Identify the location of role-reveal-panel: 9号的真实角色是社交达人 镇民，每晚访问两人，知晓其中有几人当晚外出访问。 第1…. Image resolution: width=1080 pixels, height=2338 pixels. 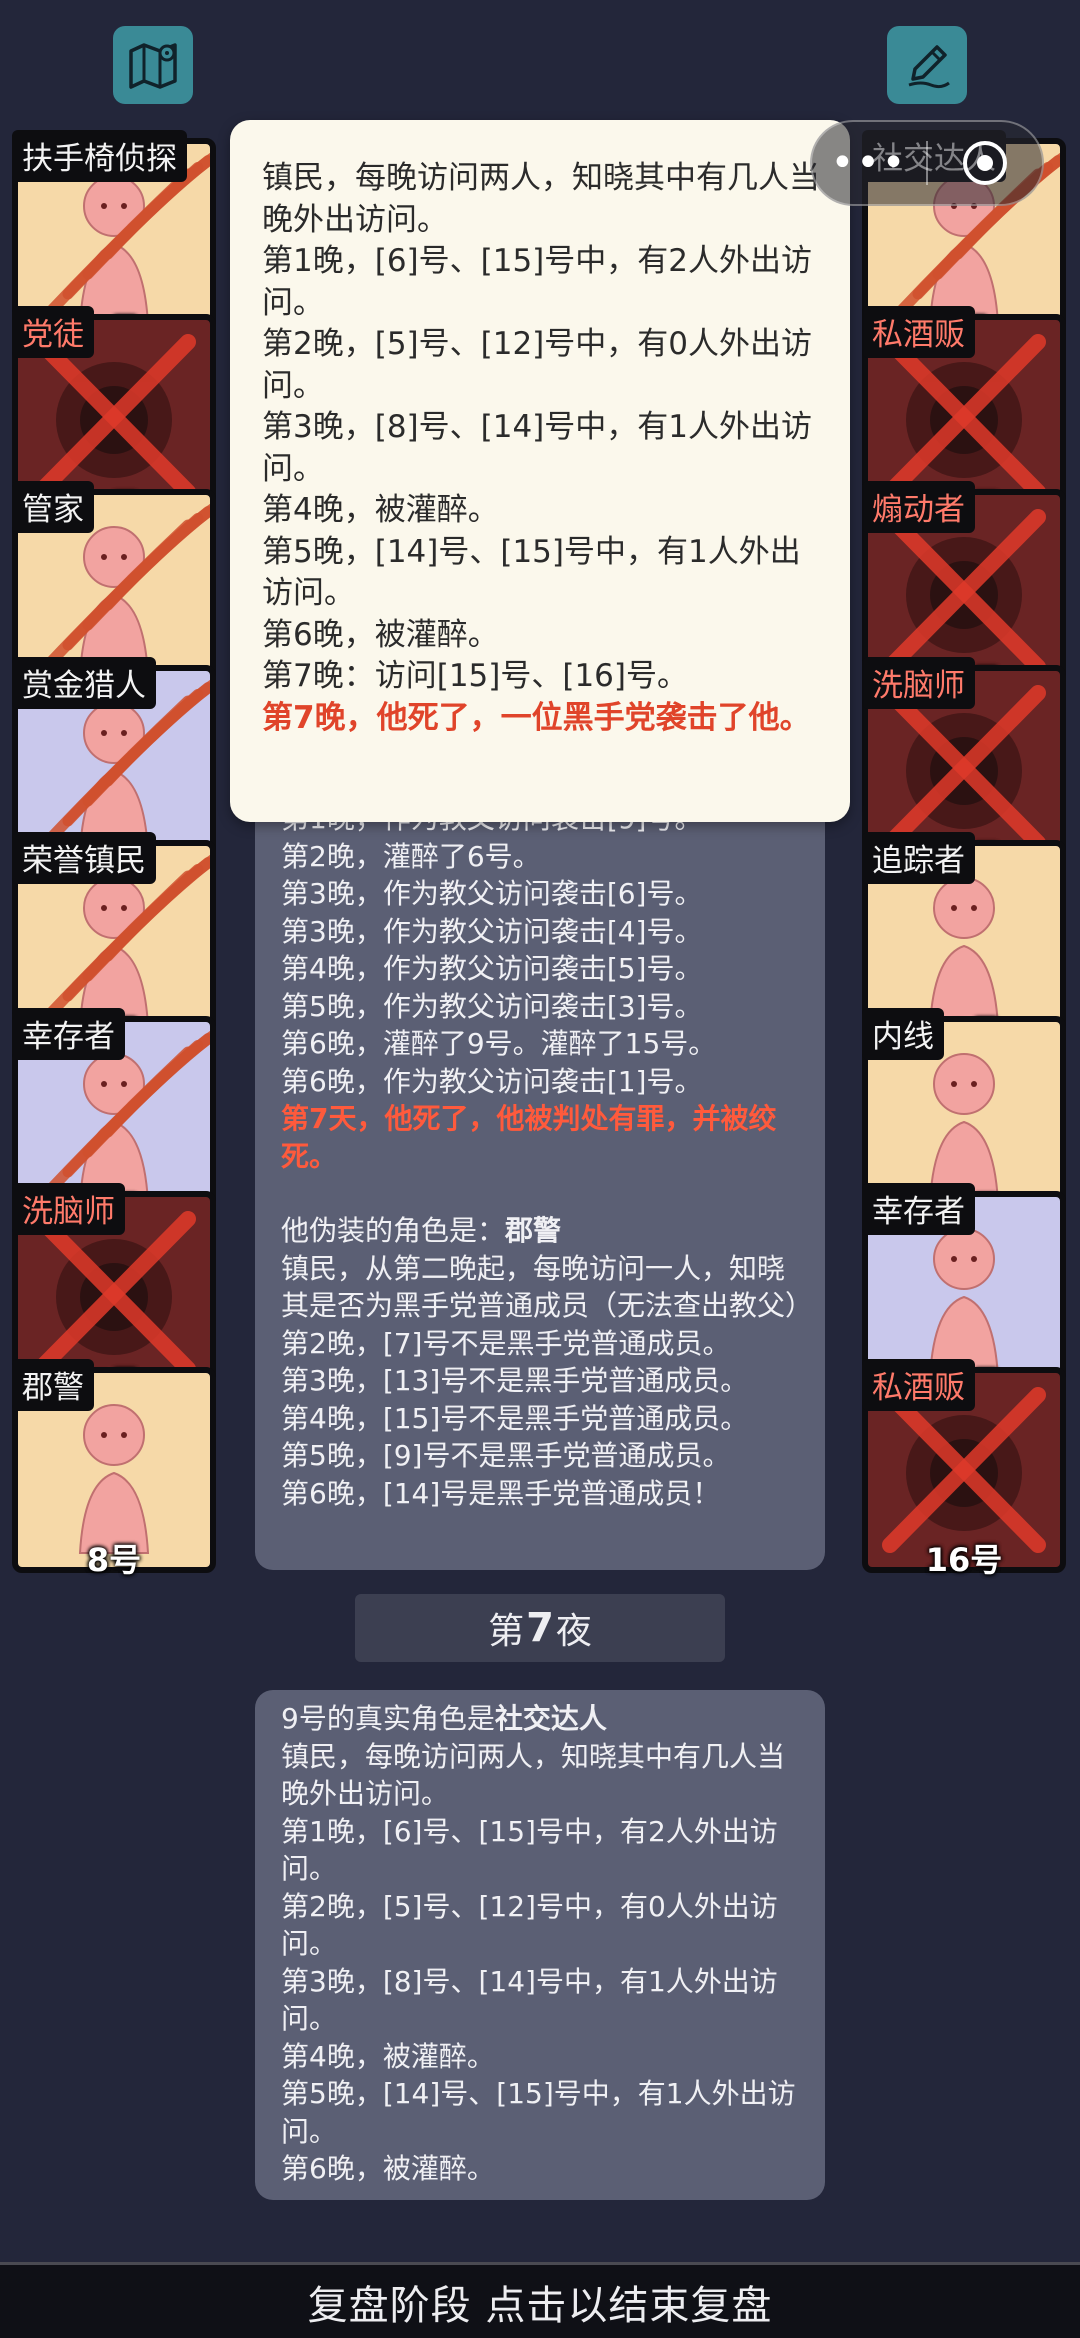
(540, 1945).